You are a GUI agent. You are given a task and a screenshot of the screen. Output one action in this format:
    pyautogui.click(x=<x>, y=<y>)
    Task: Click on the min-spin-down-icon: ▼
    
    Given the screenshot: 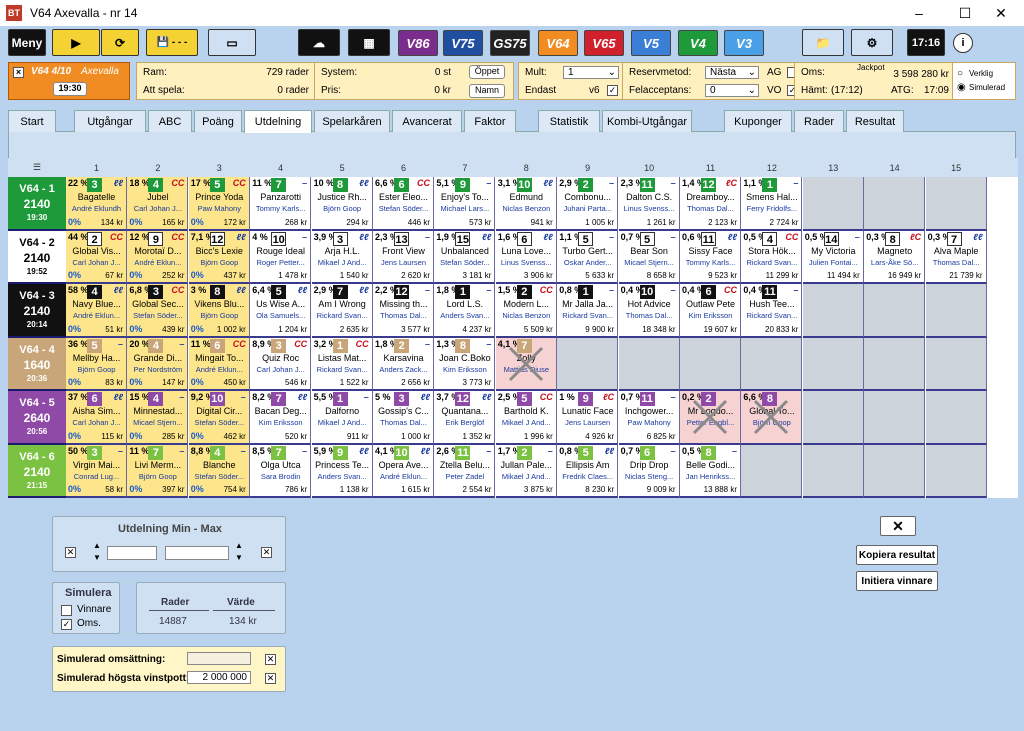 What is the action you would take?
    pyautogui.click(x=97, y=557)
    